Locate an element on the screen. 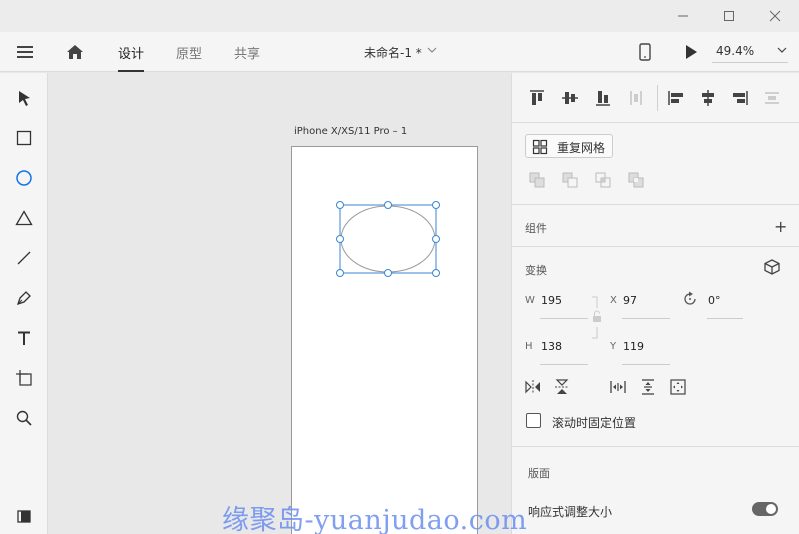 The height and width of the screenshot is (534, 799). tool-bar is located at coordinates (24, 303).